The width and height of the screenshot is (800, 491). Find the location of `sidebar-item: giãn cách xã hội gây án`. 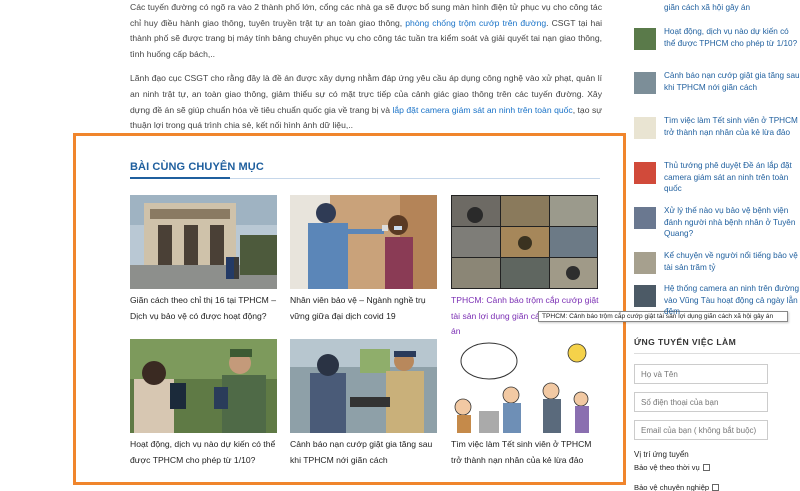

sidebar-item: giãn cách xã hội gây án is located at coordinates (717, 7).